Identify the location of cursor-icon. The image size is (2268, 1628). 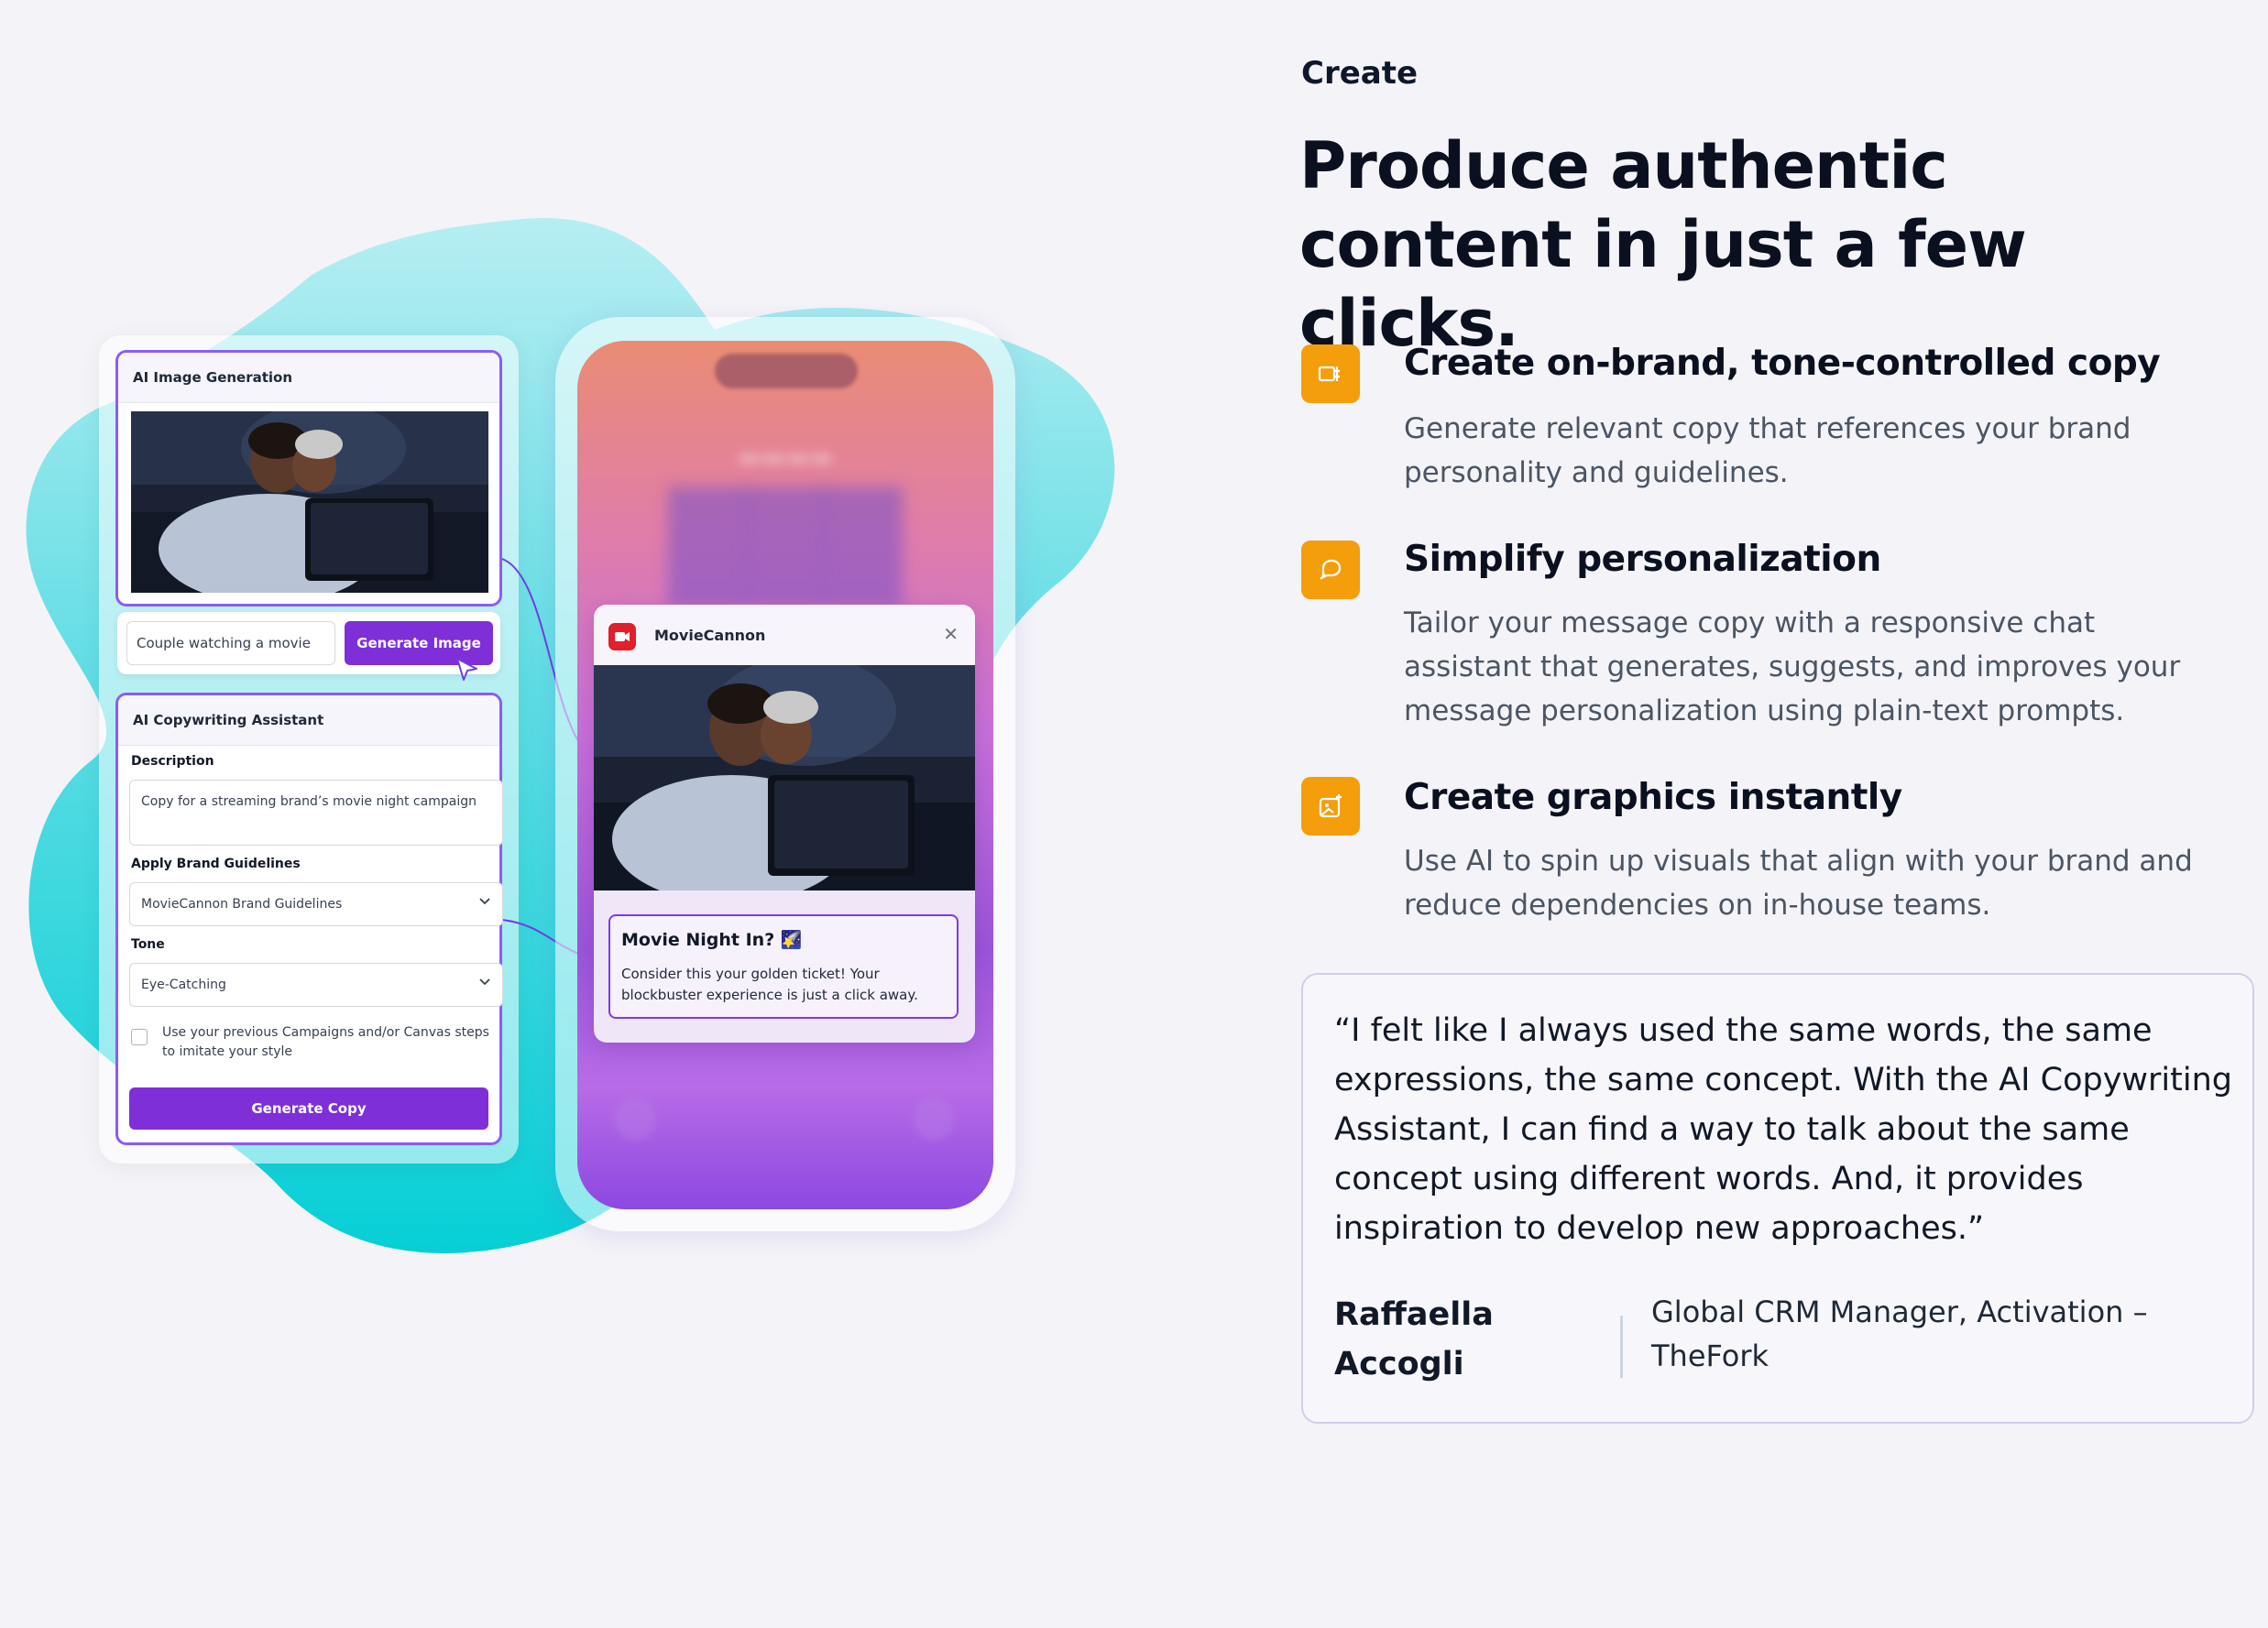
(466, 669).